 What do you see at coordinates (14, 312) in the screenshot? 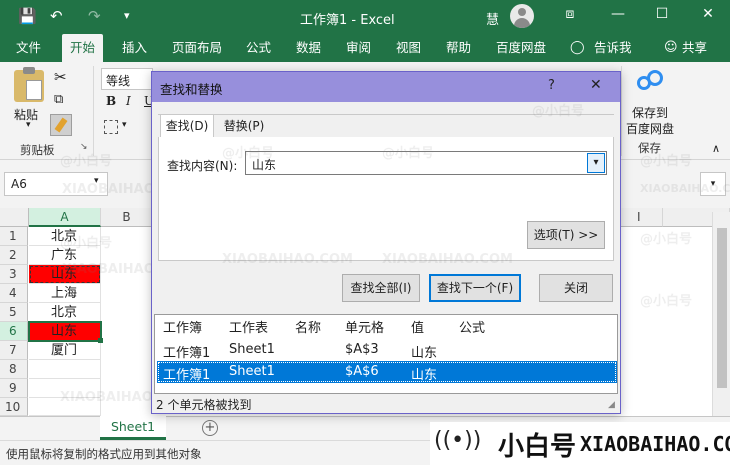
I see `row-header: 5` at bounding box center [14, 312].